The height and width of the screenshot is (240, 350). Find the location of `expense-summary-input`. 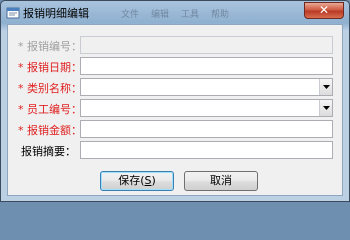

expense-summary-input is located at coordinates (206, 153).